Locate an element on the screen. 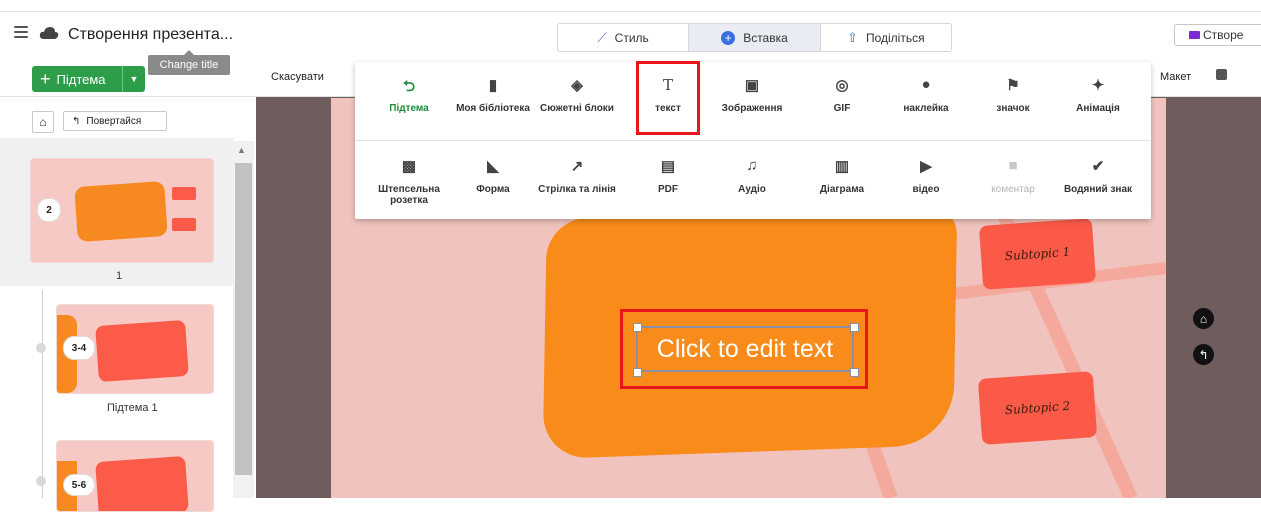 The height and width of the screenshot is (512, 1261). menu-item-icon: ⚑ значок is located at coordinates (1013, 95).